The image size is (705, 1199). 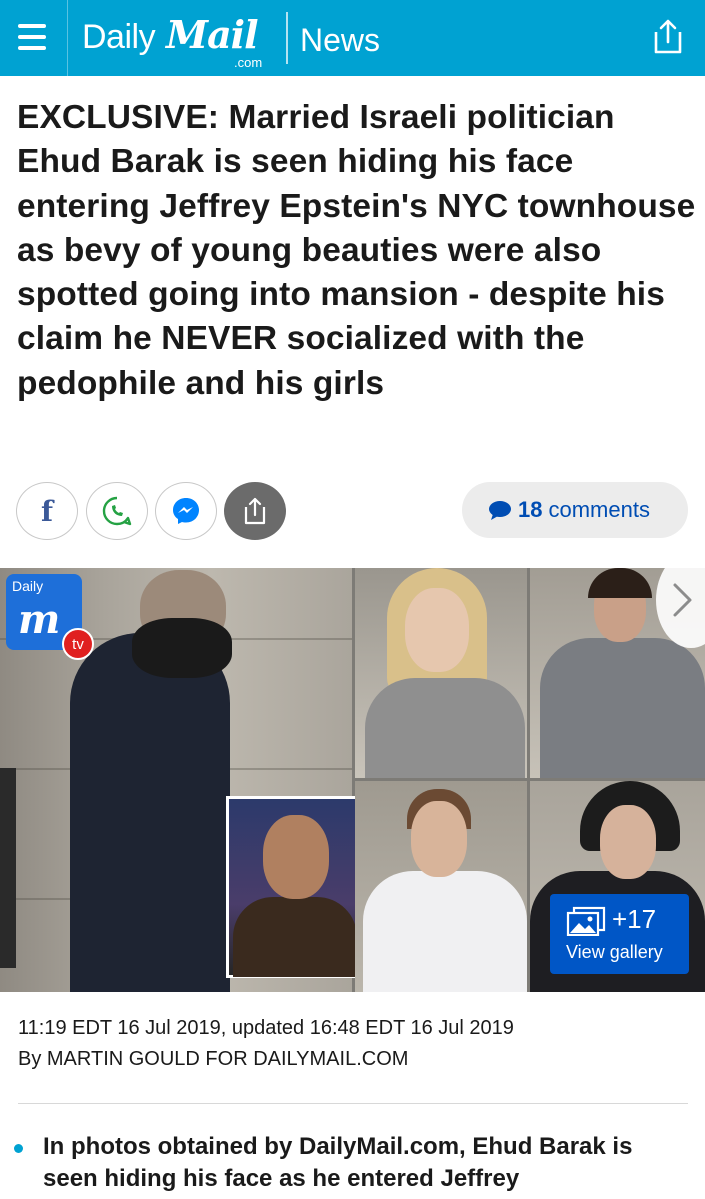 What do you see at coordinates (634, 919) in the screenshot?
I see `gallery-count: +17` at bounding box center [634, 919].